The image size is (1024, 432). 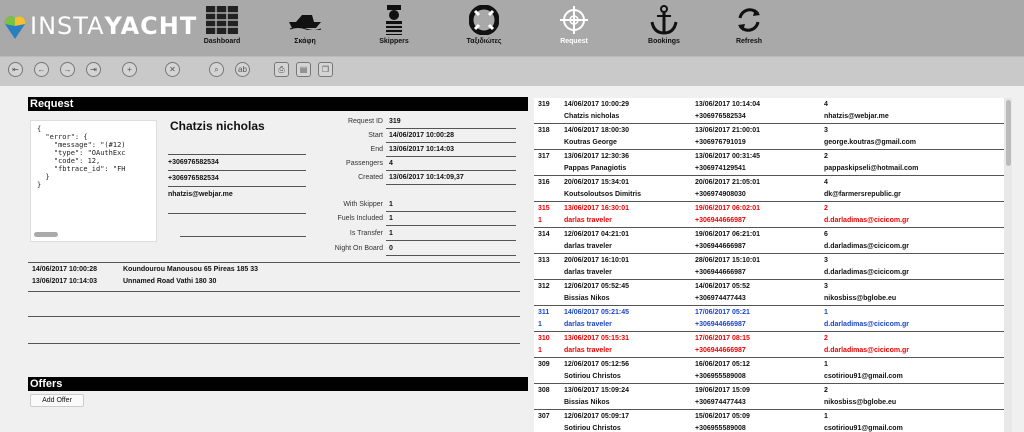 I want to click on field-value: 4, so click(x=391, y=163).